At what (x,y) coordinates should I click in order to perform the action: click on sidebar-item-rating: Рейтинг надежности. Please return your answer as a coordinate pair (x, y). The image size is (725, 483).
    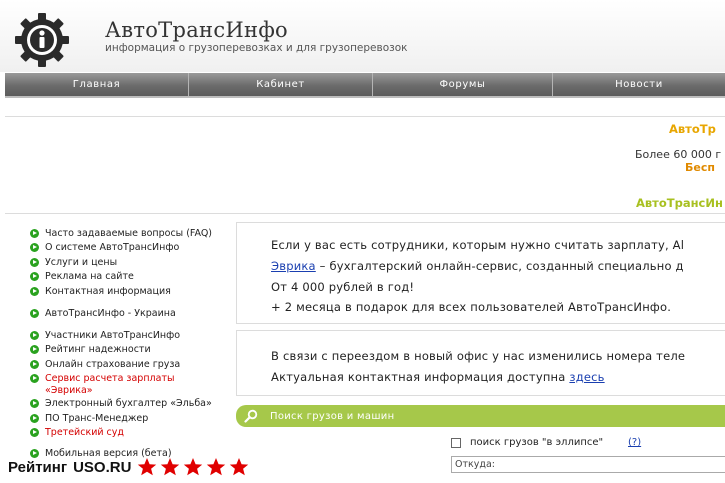
    Looking at the image, I should click on (90, 350).